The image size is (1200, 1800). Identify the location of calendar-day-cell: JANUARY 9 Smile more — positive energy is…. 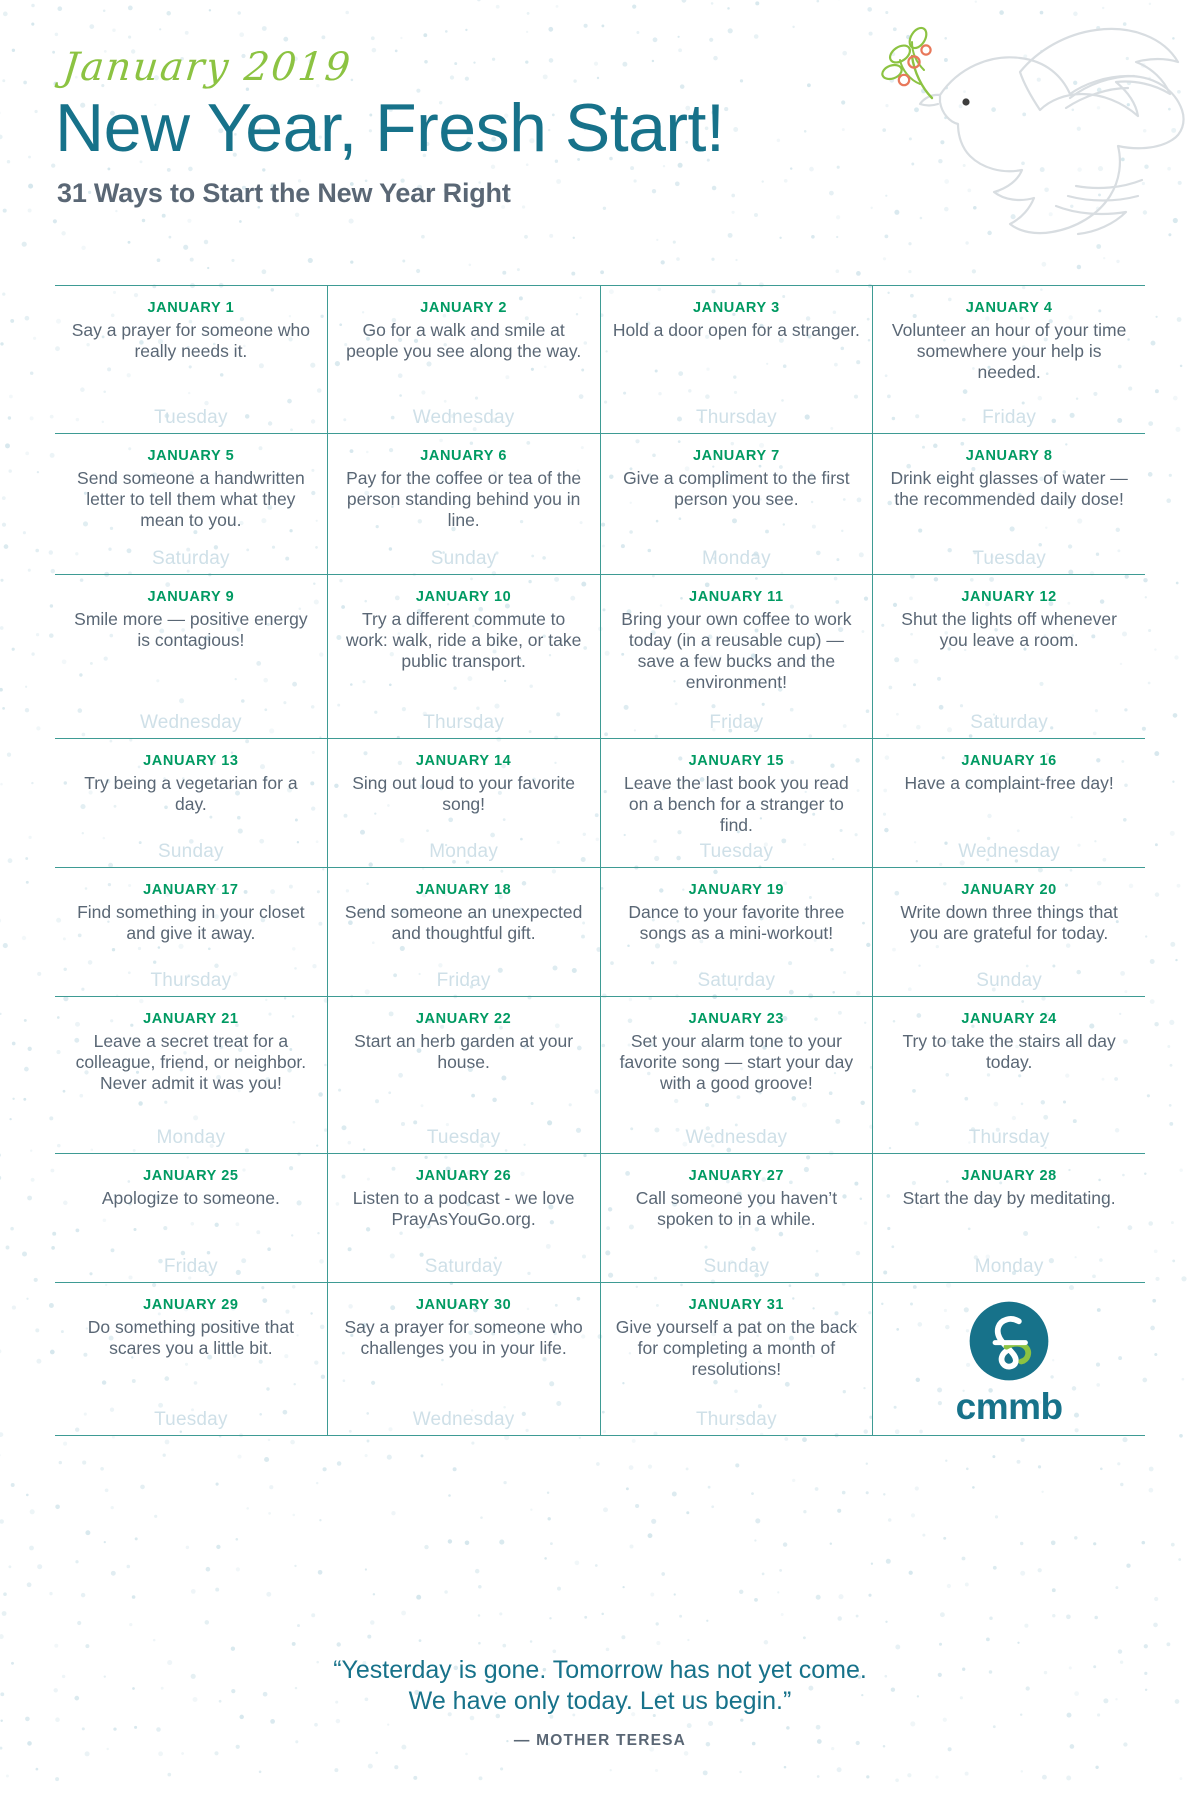
(191, 656).